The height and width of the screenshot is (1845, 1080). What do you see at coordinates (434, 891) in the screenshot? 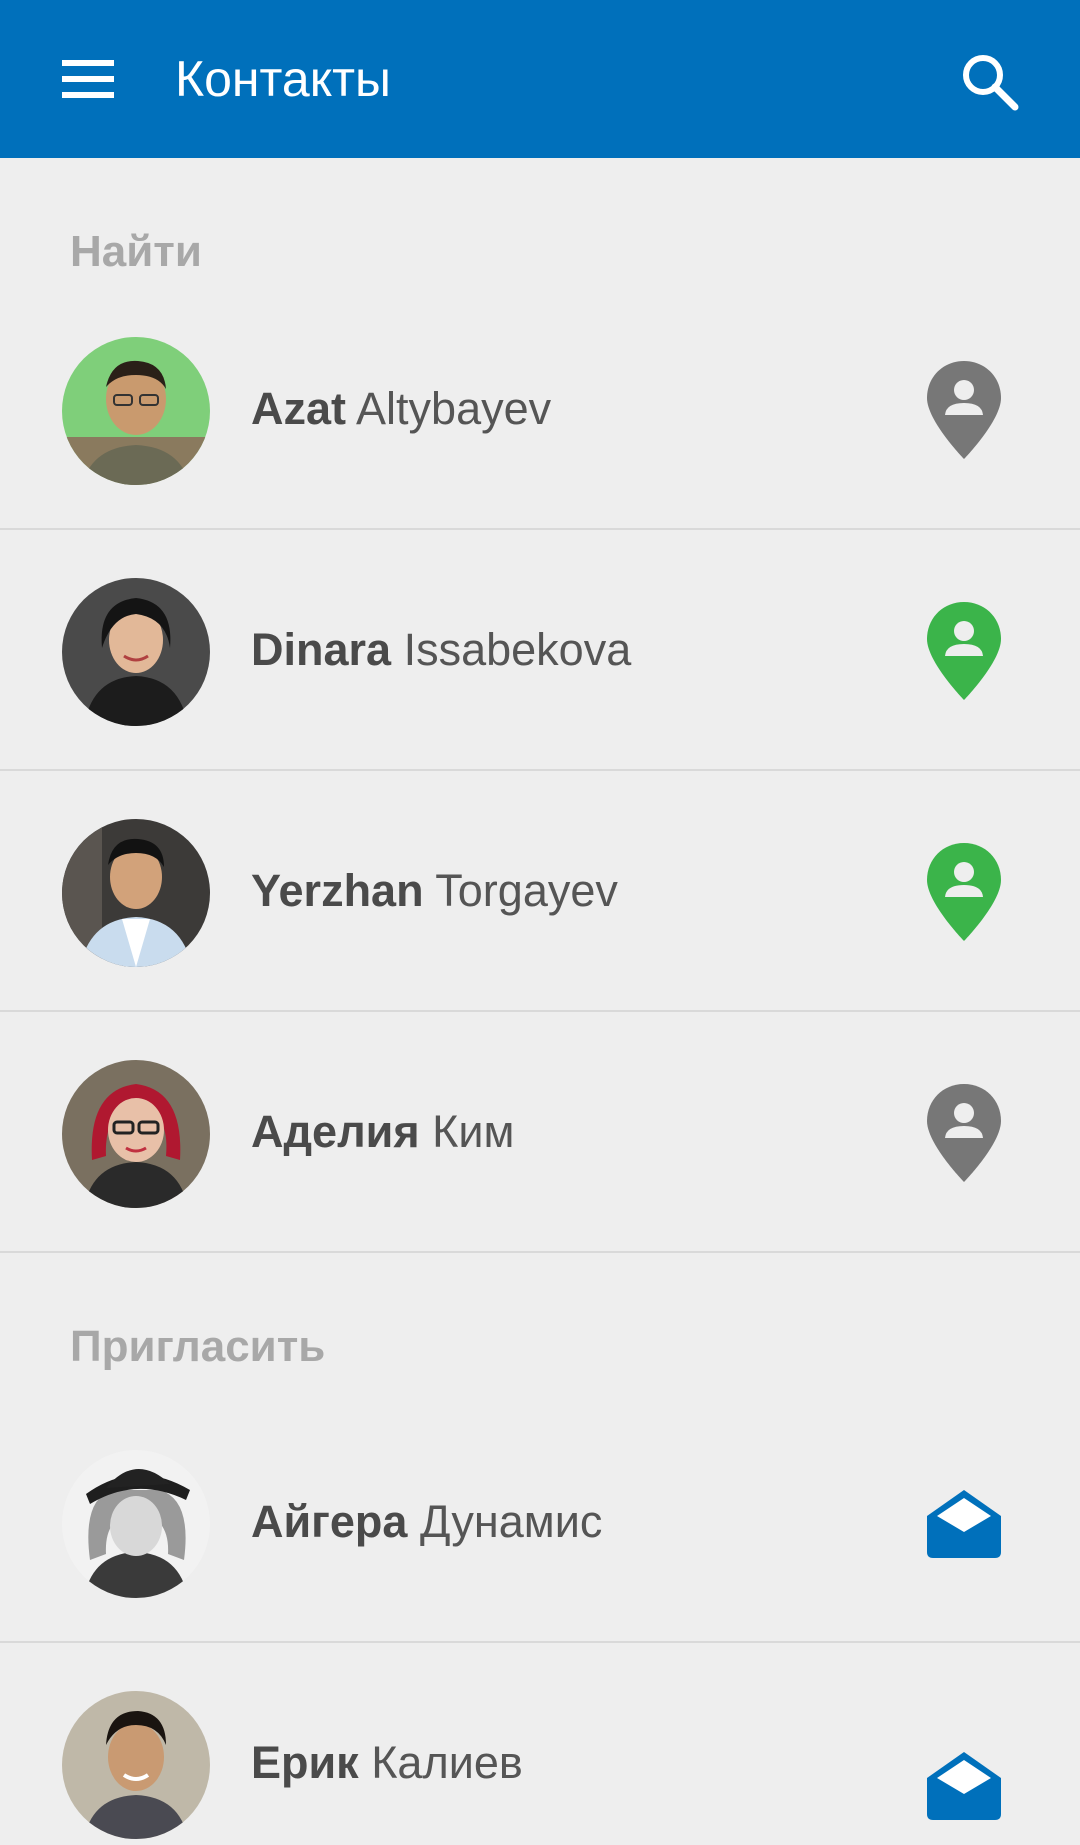
I see `contact-name: Yerzhan Torgayev` at bounding box center [434, 891].